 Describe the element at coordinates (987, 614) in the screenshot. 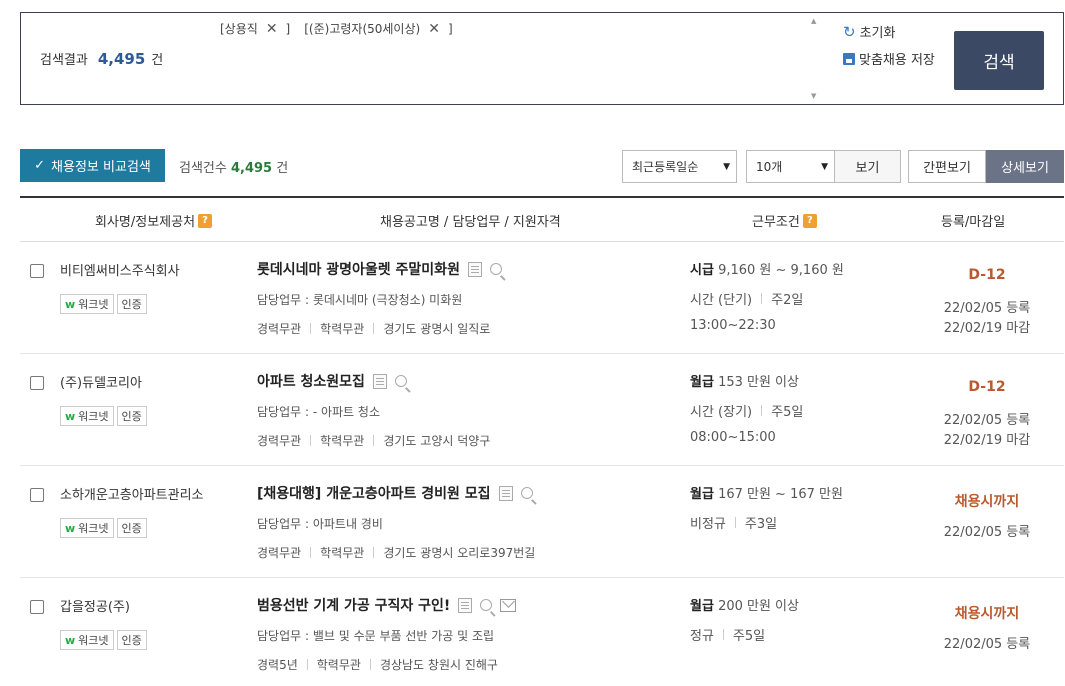

I see `deadline-label: 채용시까지` at that location.